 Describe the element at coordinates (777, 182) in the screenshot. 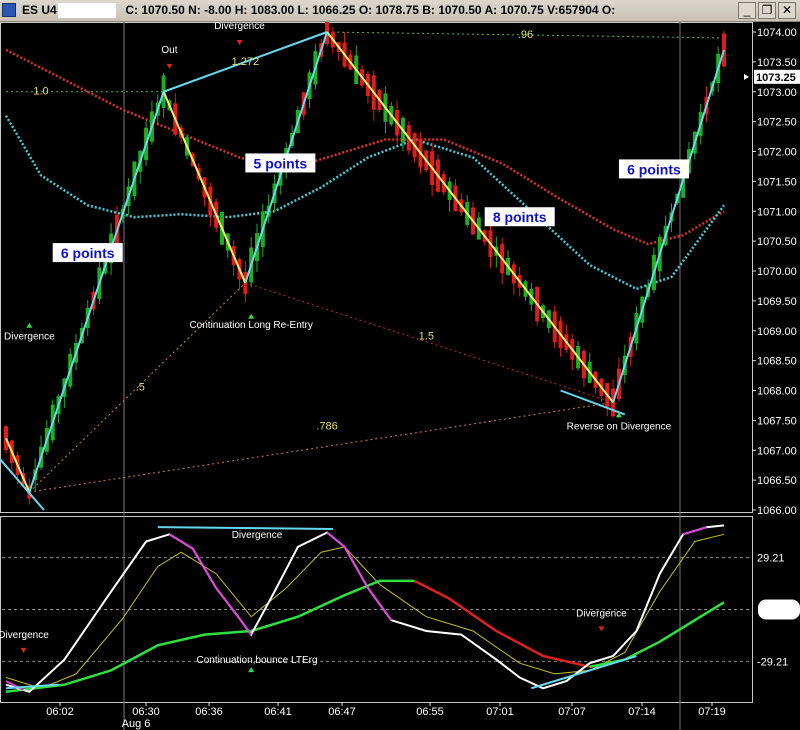

I see `price-tick-label: 1071.50` at that location.